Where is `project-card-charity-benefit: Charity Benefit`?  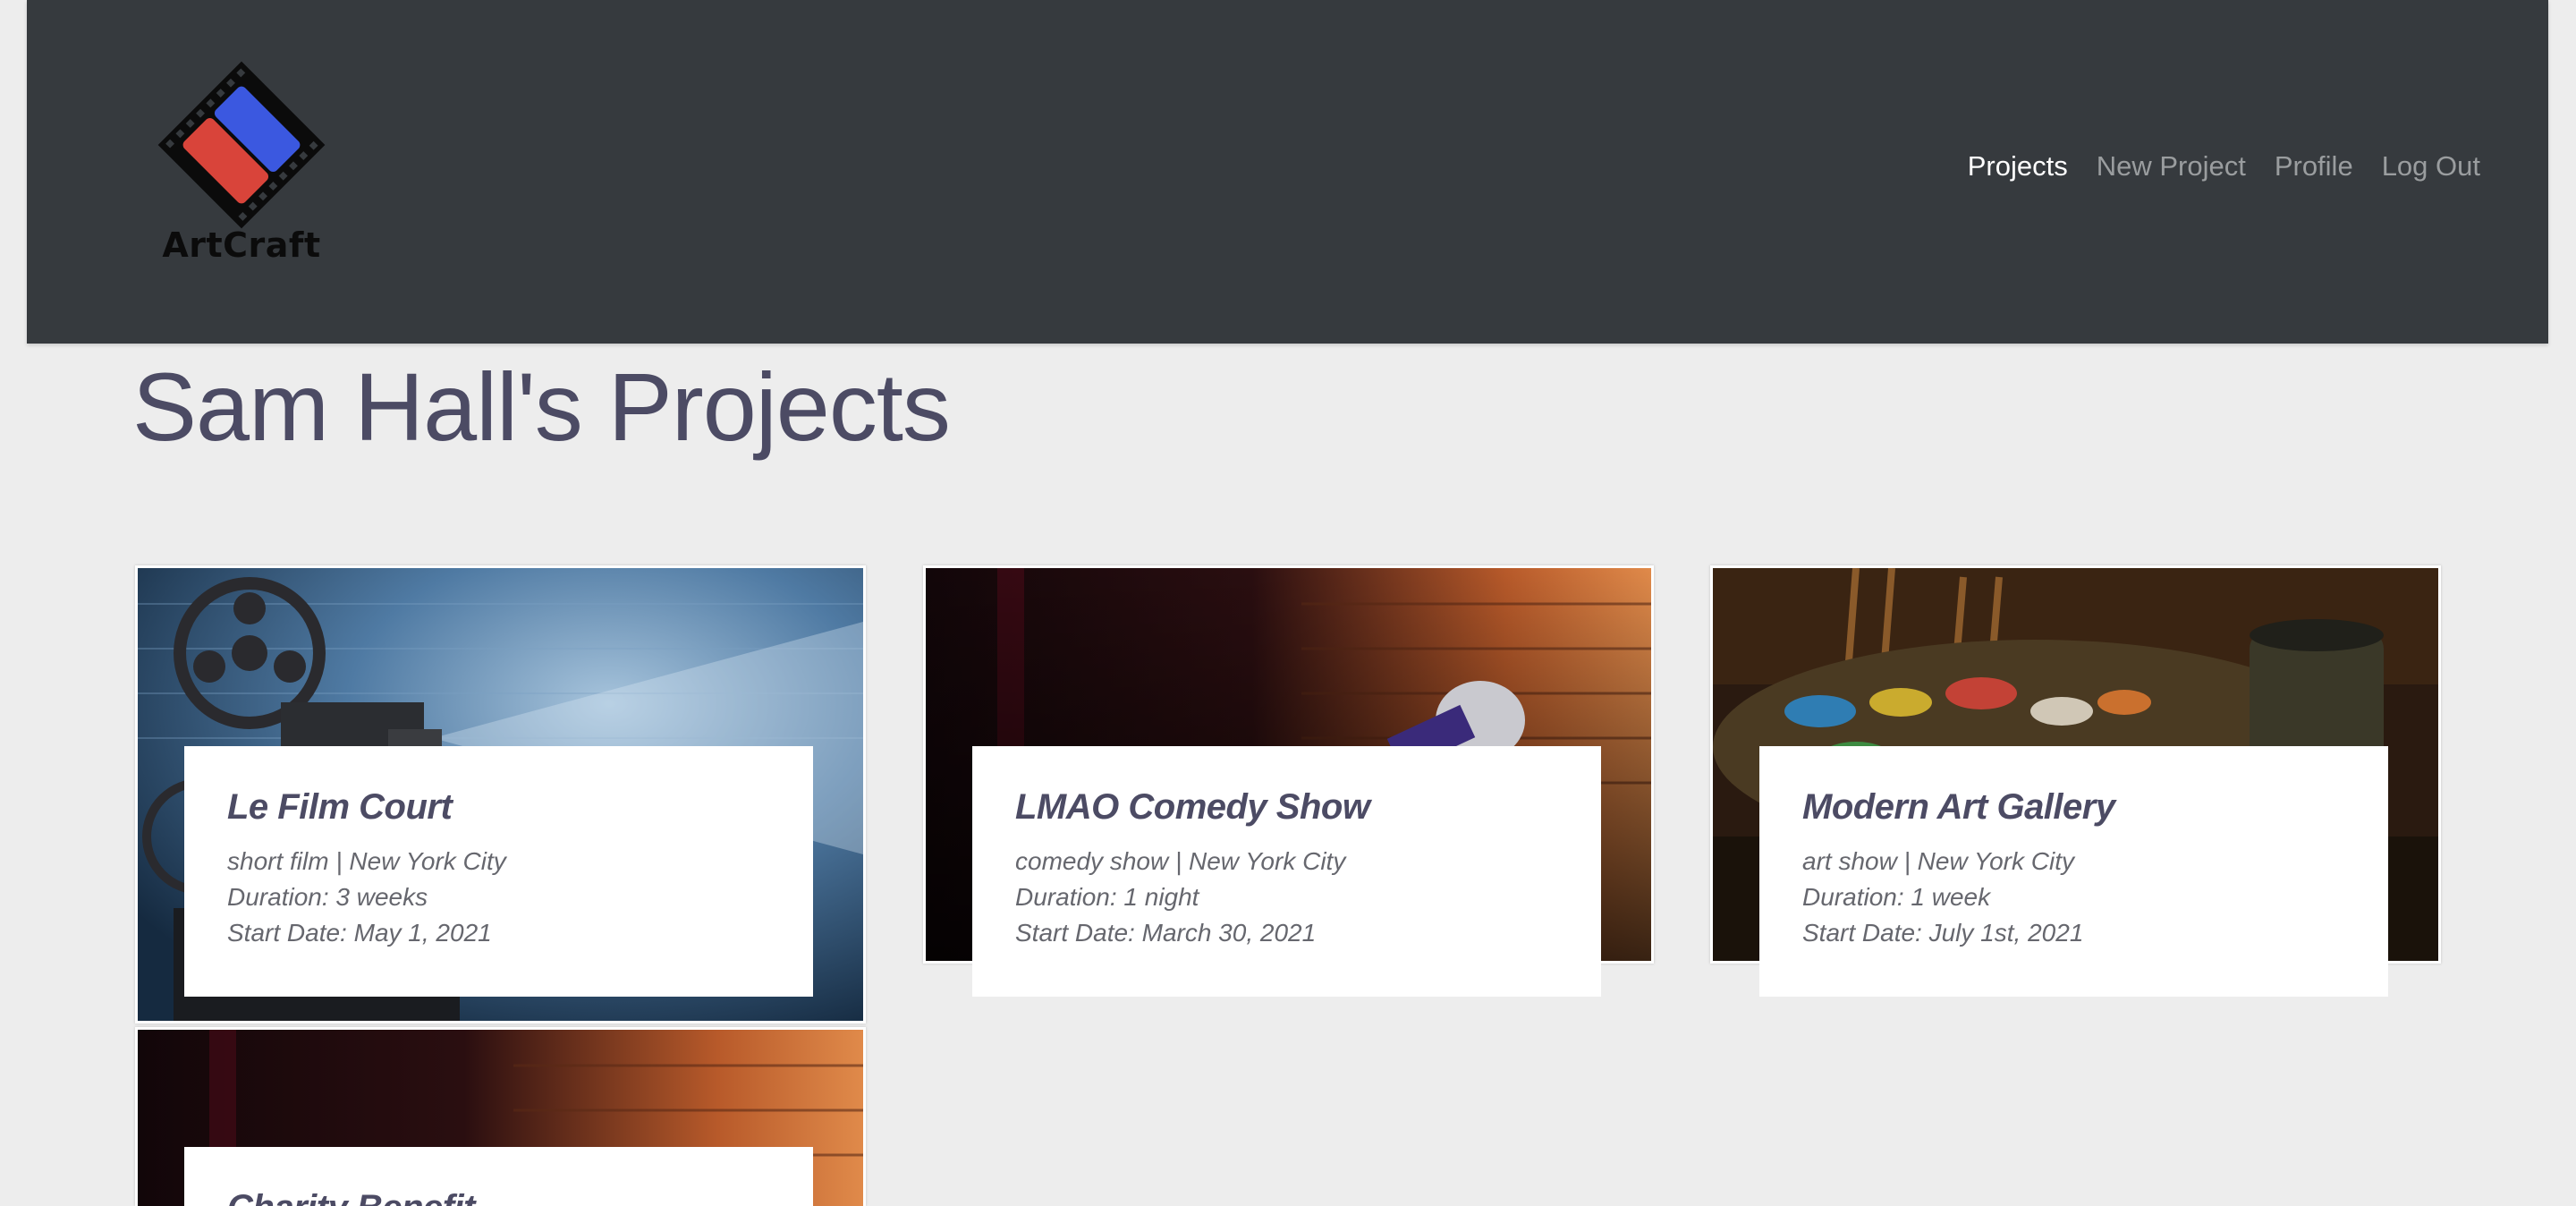 project-card-charity-benefit: Charity Benefit is located at coordinates (500, 1116).